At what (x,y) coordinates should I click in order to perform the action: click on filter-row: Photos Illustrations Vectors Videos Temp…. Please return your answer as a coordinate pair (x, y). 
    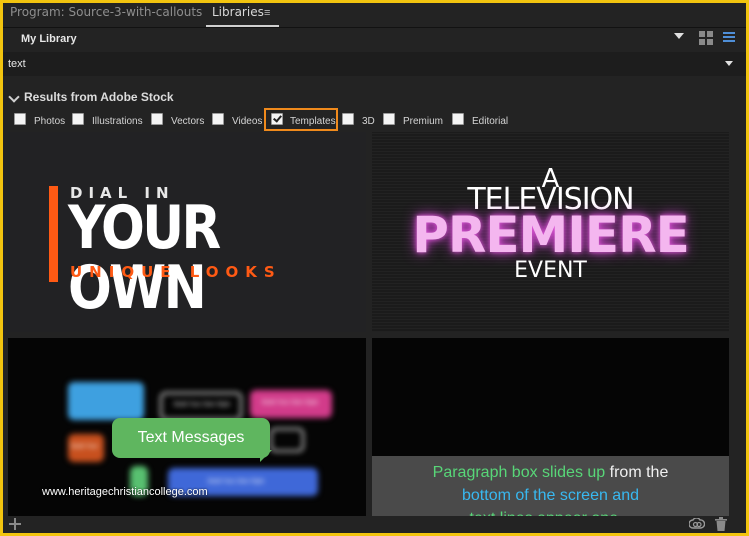
    Looking at the image, I should click on (374, 119).